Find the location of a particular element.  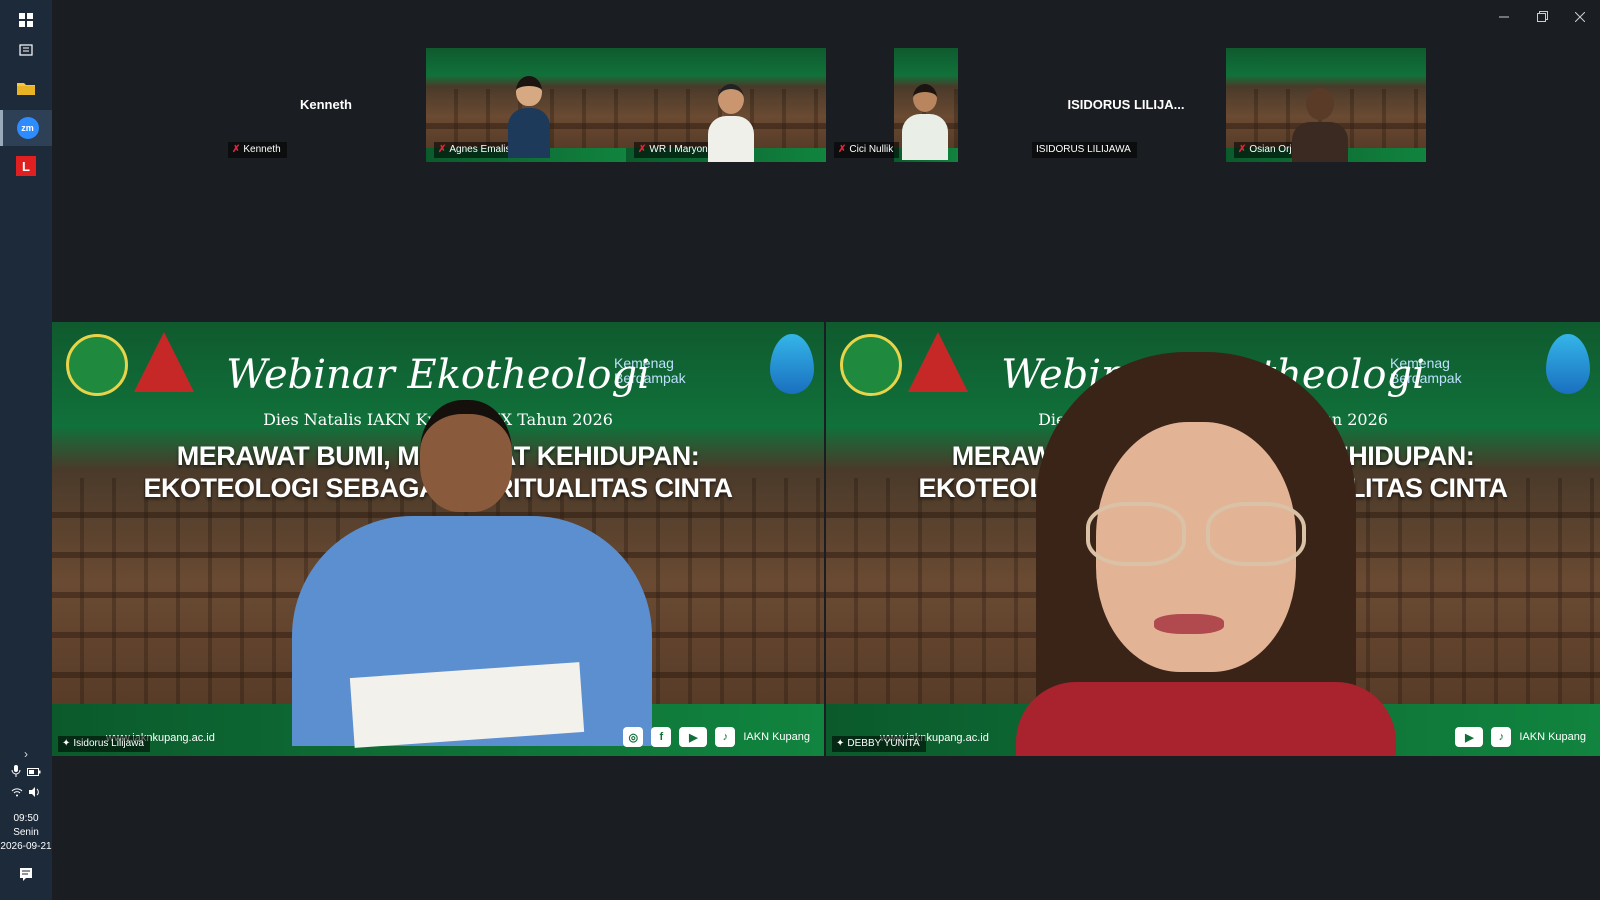

gallery-tile: ✗ WR I Maryon Dan is located at coordinates (726, 105).